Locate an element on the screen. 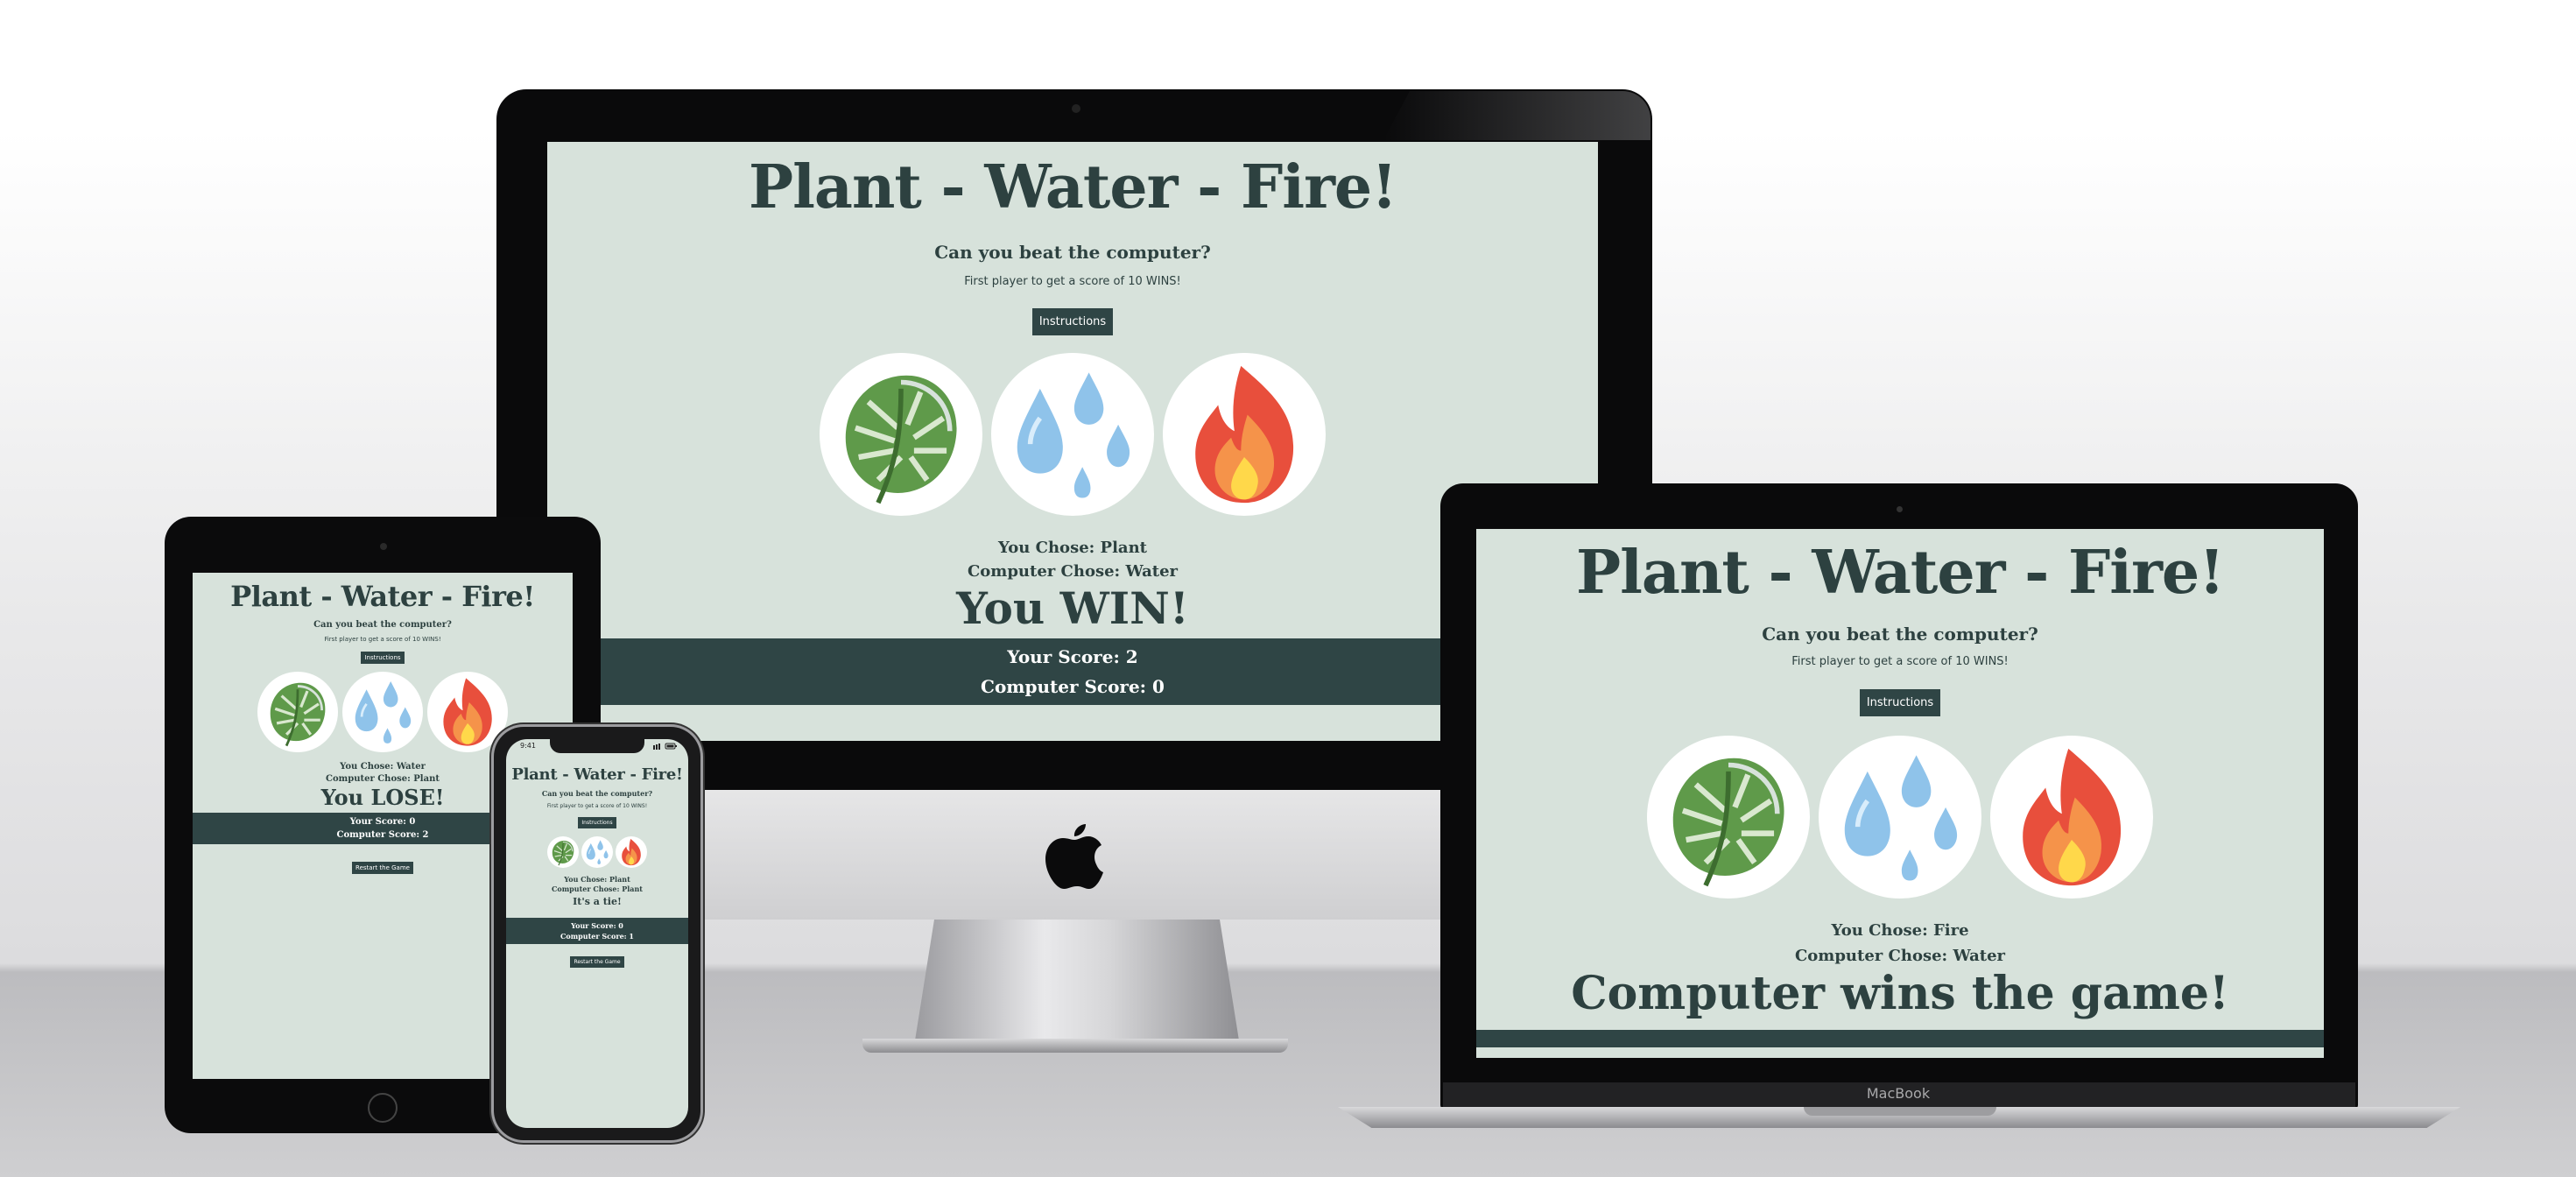 Image resolution: width=2576 pixels, height=1177 pixels. score-bar: Your Score: 0 Computer Score: 1 is located at coordinates (597, 931).